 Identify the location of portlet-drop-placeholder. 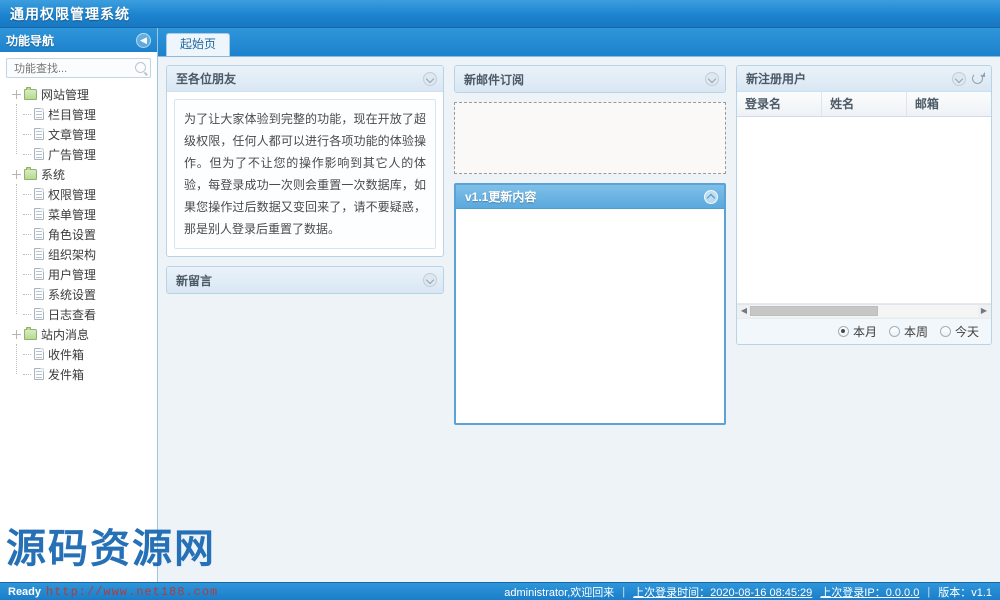
(590, 138).